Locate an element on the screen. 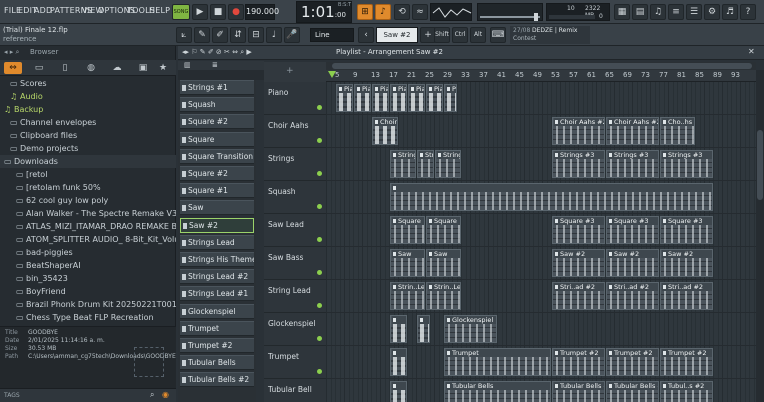 The height and width of the screenshot is (402, 764). pattern-clip: Square is located at coordinates (407, 230).